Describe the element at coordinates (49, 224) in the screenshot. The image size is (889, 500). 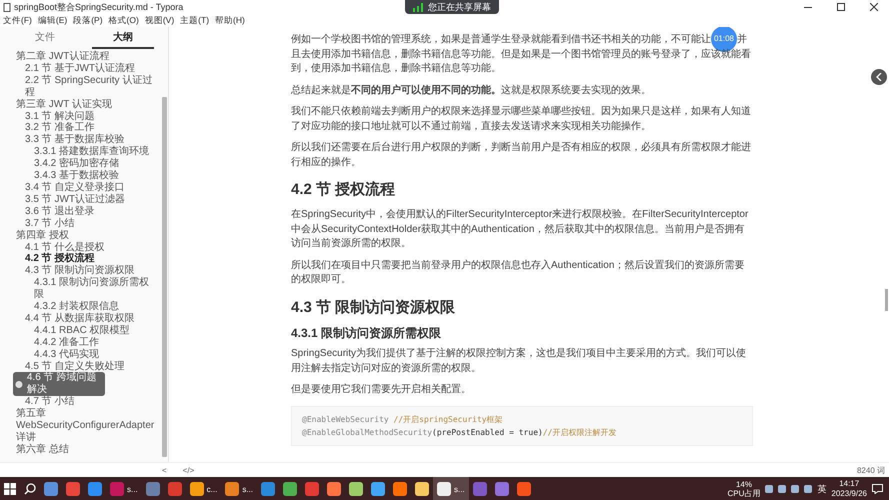
I see `outline-item: 3.7 节 小结` at that location.